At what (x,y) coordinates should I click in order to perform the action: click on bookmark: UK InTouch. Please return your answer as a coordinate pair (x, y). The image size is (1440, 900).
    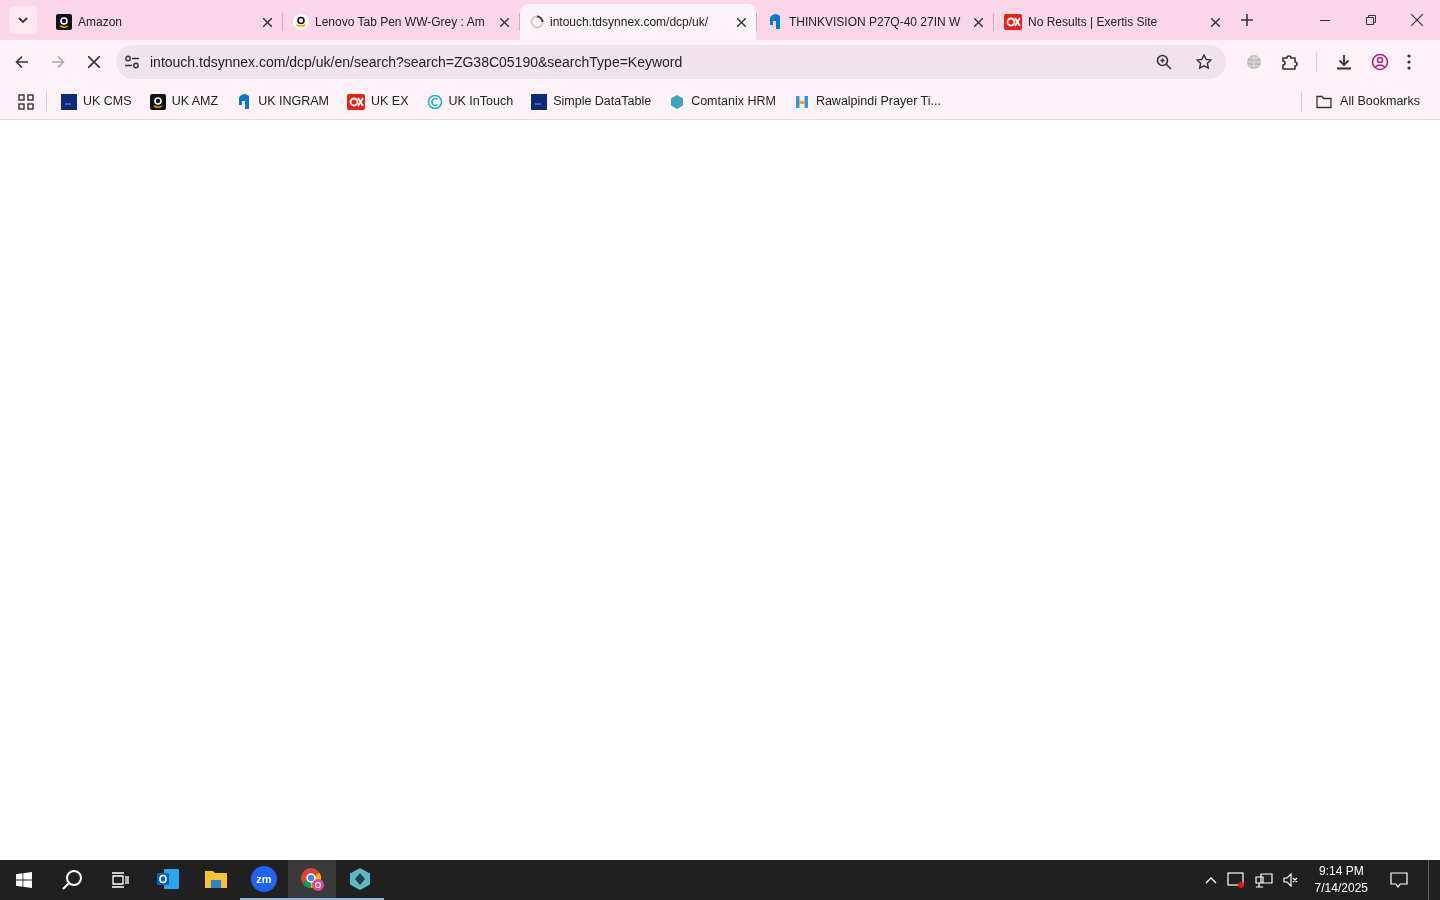
    Looking at the image, I should click on (470, 101).